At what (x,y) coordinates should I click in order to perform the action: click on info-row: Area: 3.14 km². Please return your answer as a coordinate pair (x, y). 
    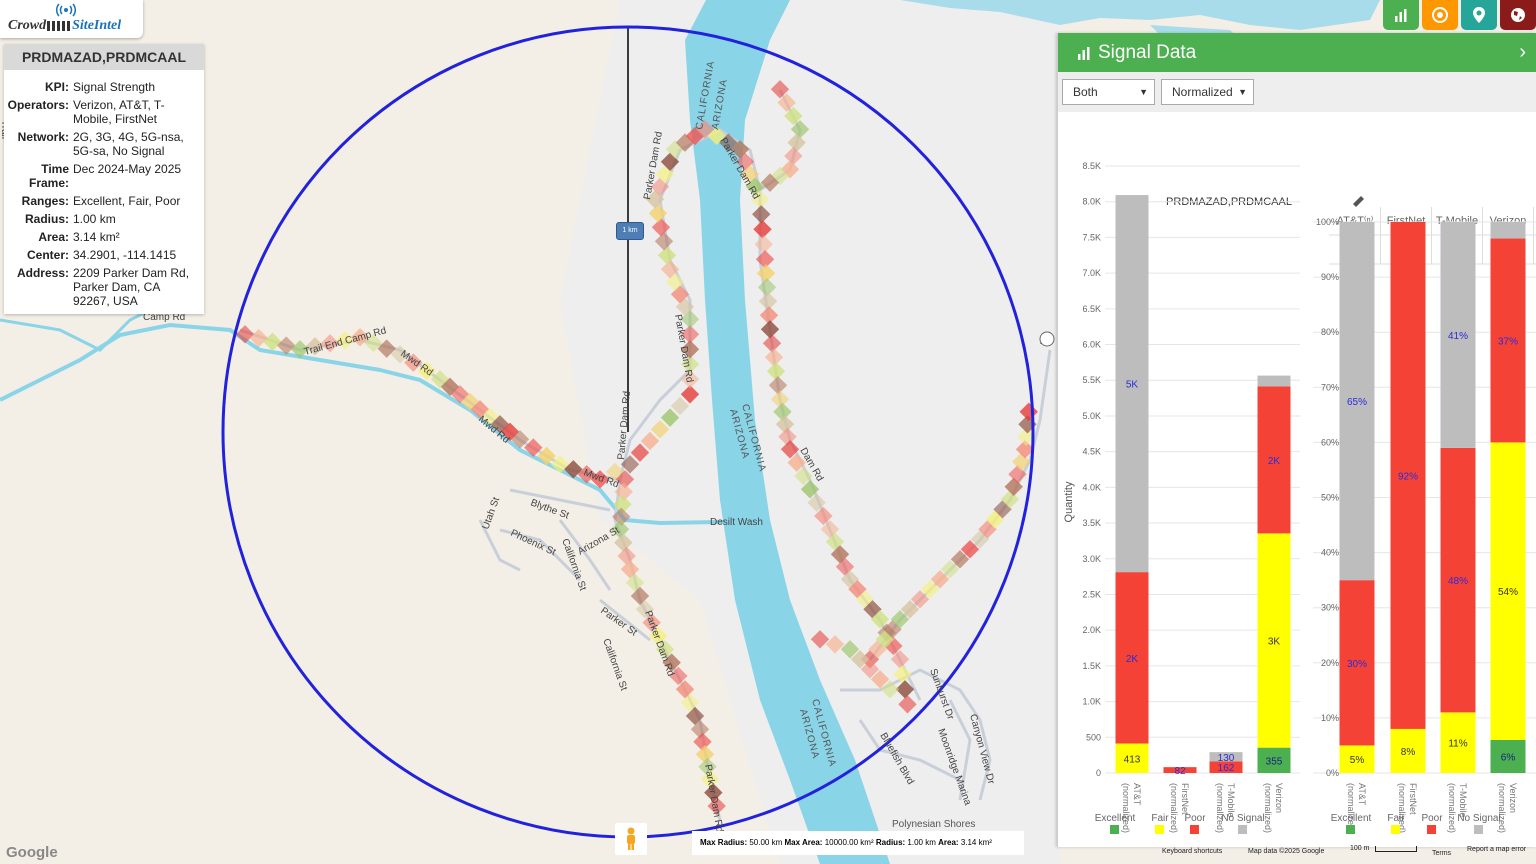
    Looking at the image, I should click on (104, 237).